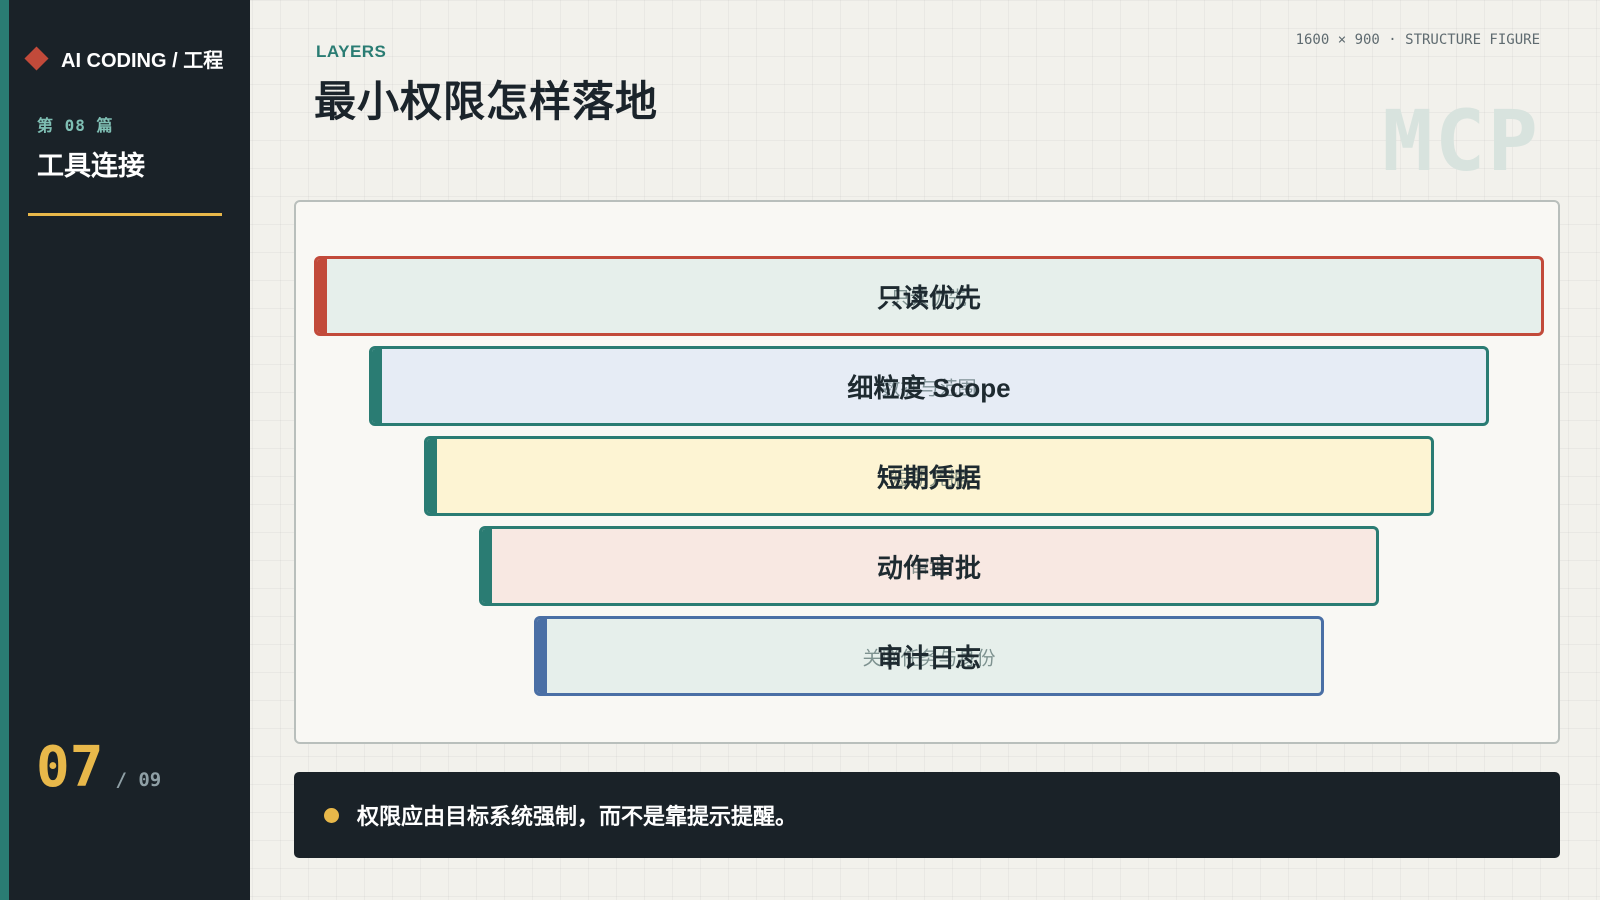 Image resolution: width=1600 pixels, height=900 pixels. I want to click on layer-read-only-first: 只读优先 只读优先, so click(929, 296).